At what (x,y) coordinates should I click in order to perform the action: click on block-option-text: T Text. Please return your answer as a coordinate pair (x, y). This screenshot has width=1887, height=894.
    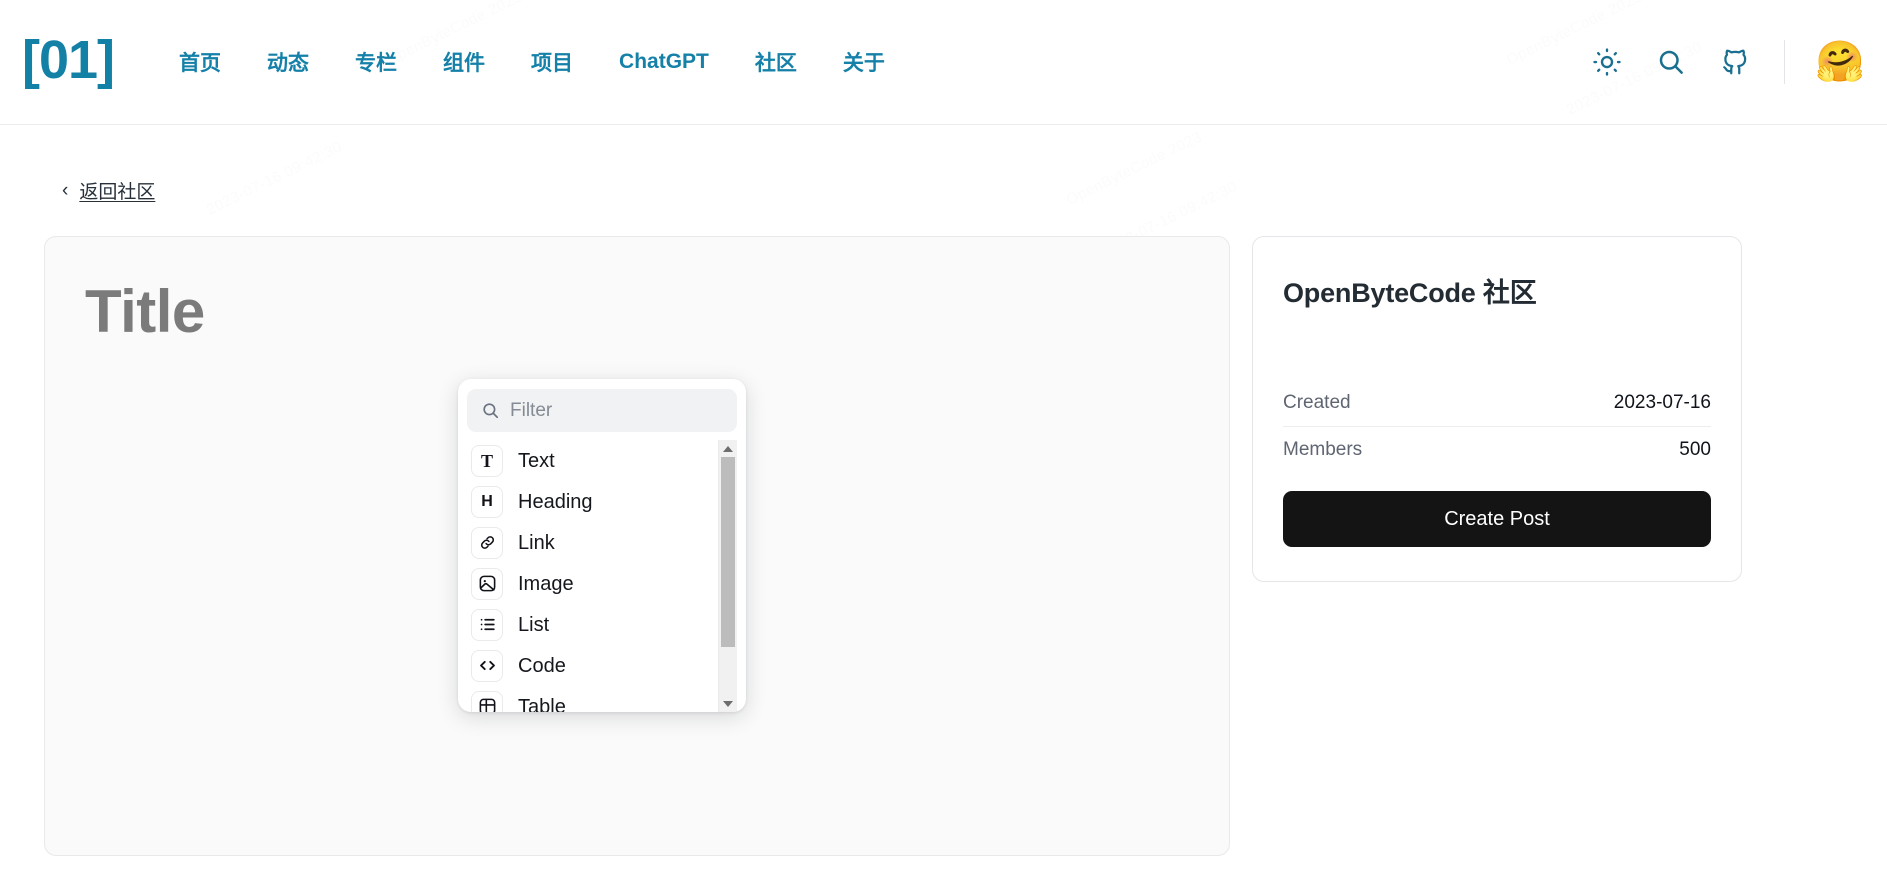
    Looking at the image, I should click on (590, 460).